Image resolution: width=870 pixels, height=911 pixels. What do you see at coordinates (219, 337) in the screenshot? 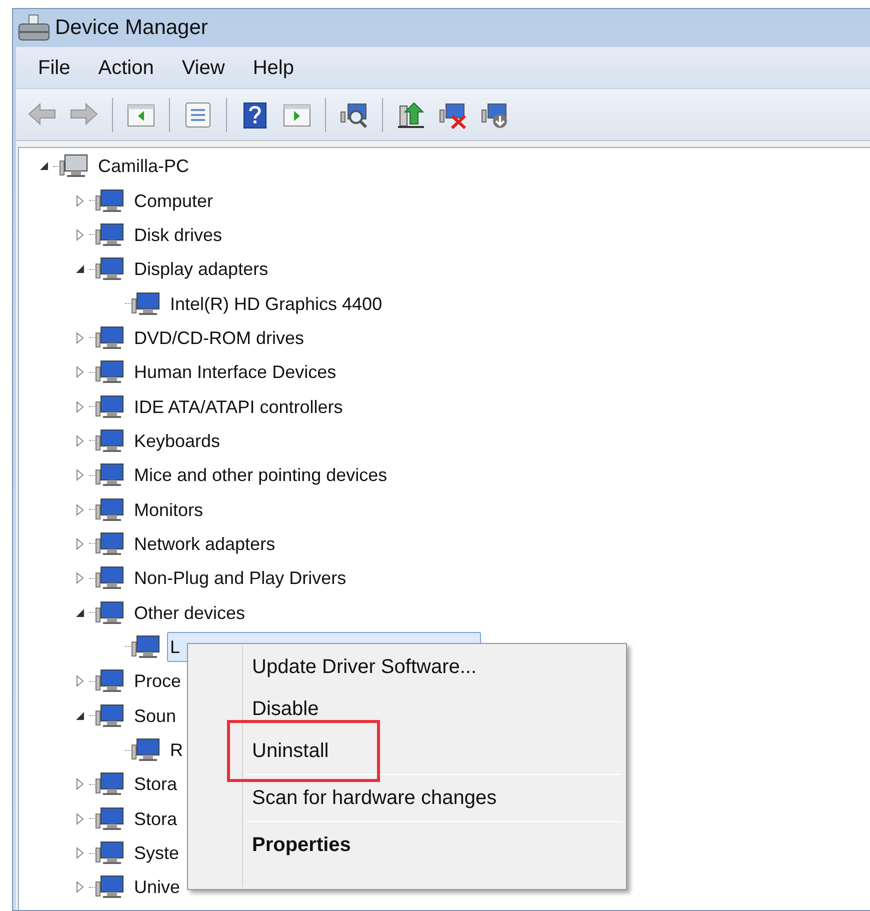
I see `tree-item: DVD/CD-ROM drives` at bounding box center [219, 337].